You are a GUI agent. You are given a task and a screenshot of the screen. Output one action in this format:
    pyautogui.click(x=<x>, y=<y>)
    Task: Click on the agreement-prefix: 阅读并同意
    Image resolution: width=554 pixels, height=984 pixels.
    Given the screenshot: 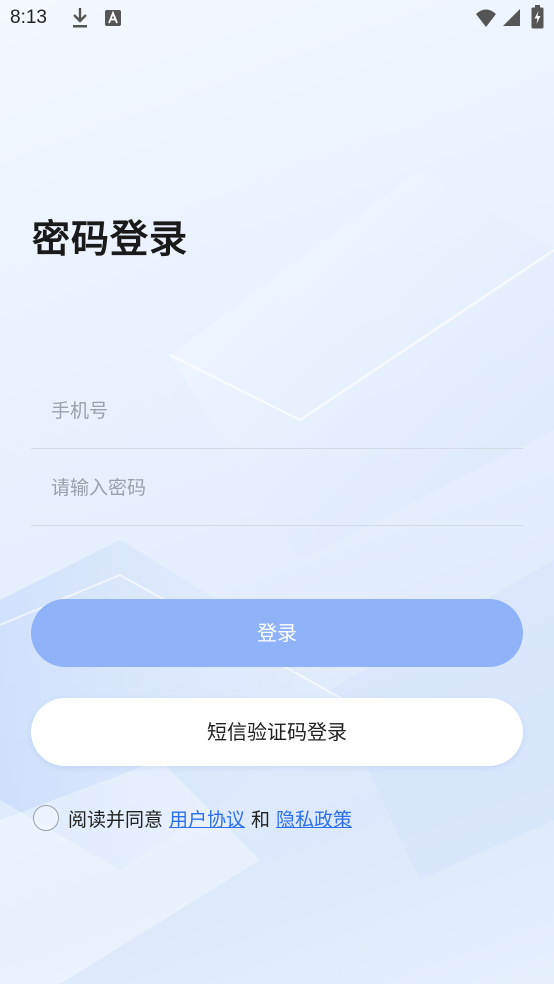 What is the action you would take?
    pyautogui.click(x=116, y=819)
    